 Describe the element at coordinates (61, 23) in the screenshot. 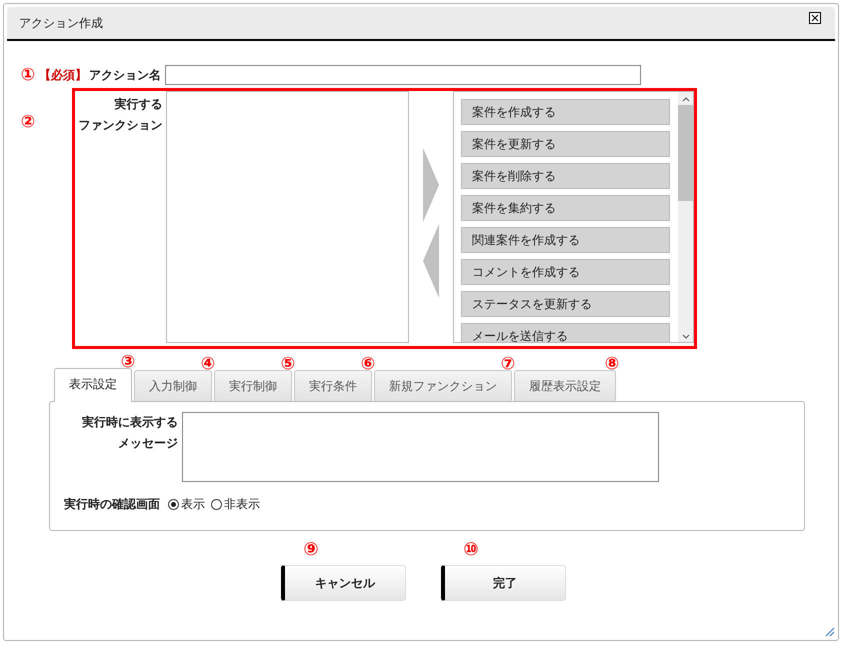

I see `window-title: アクション作成` at that location.